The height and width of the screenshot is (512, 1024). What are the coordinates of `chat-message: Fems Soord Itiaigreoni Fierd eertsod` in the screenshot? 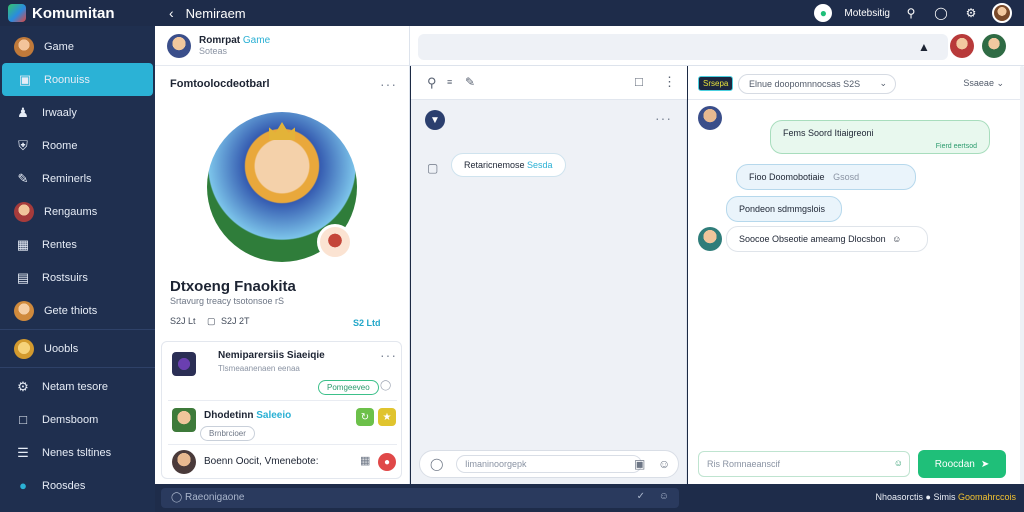 It's located at (880, 137).